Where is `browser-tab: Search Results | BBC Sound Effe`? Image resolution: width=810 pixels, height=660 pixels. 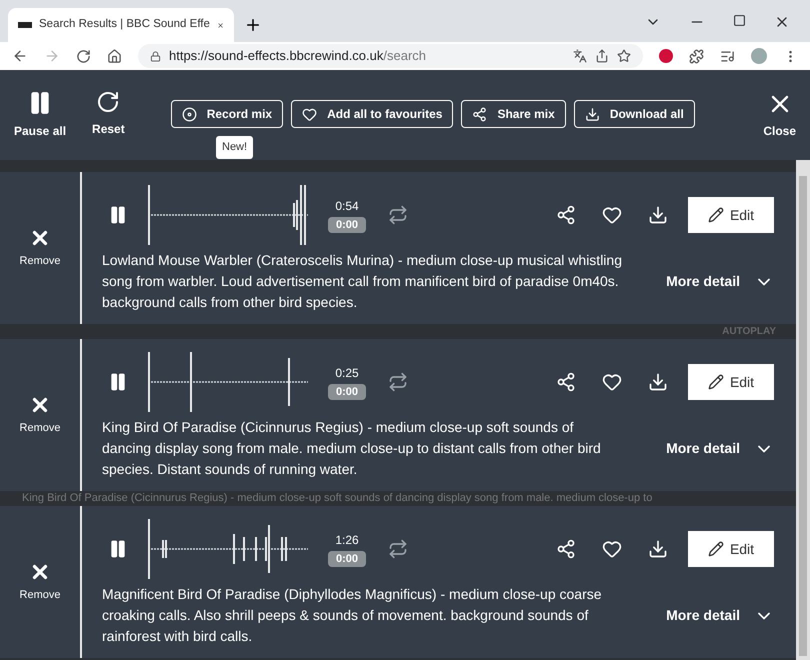
browser-tab: Search Results | BBC Sound Effe is located at coordinates (121, 25).